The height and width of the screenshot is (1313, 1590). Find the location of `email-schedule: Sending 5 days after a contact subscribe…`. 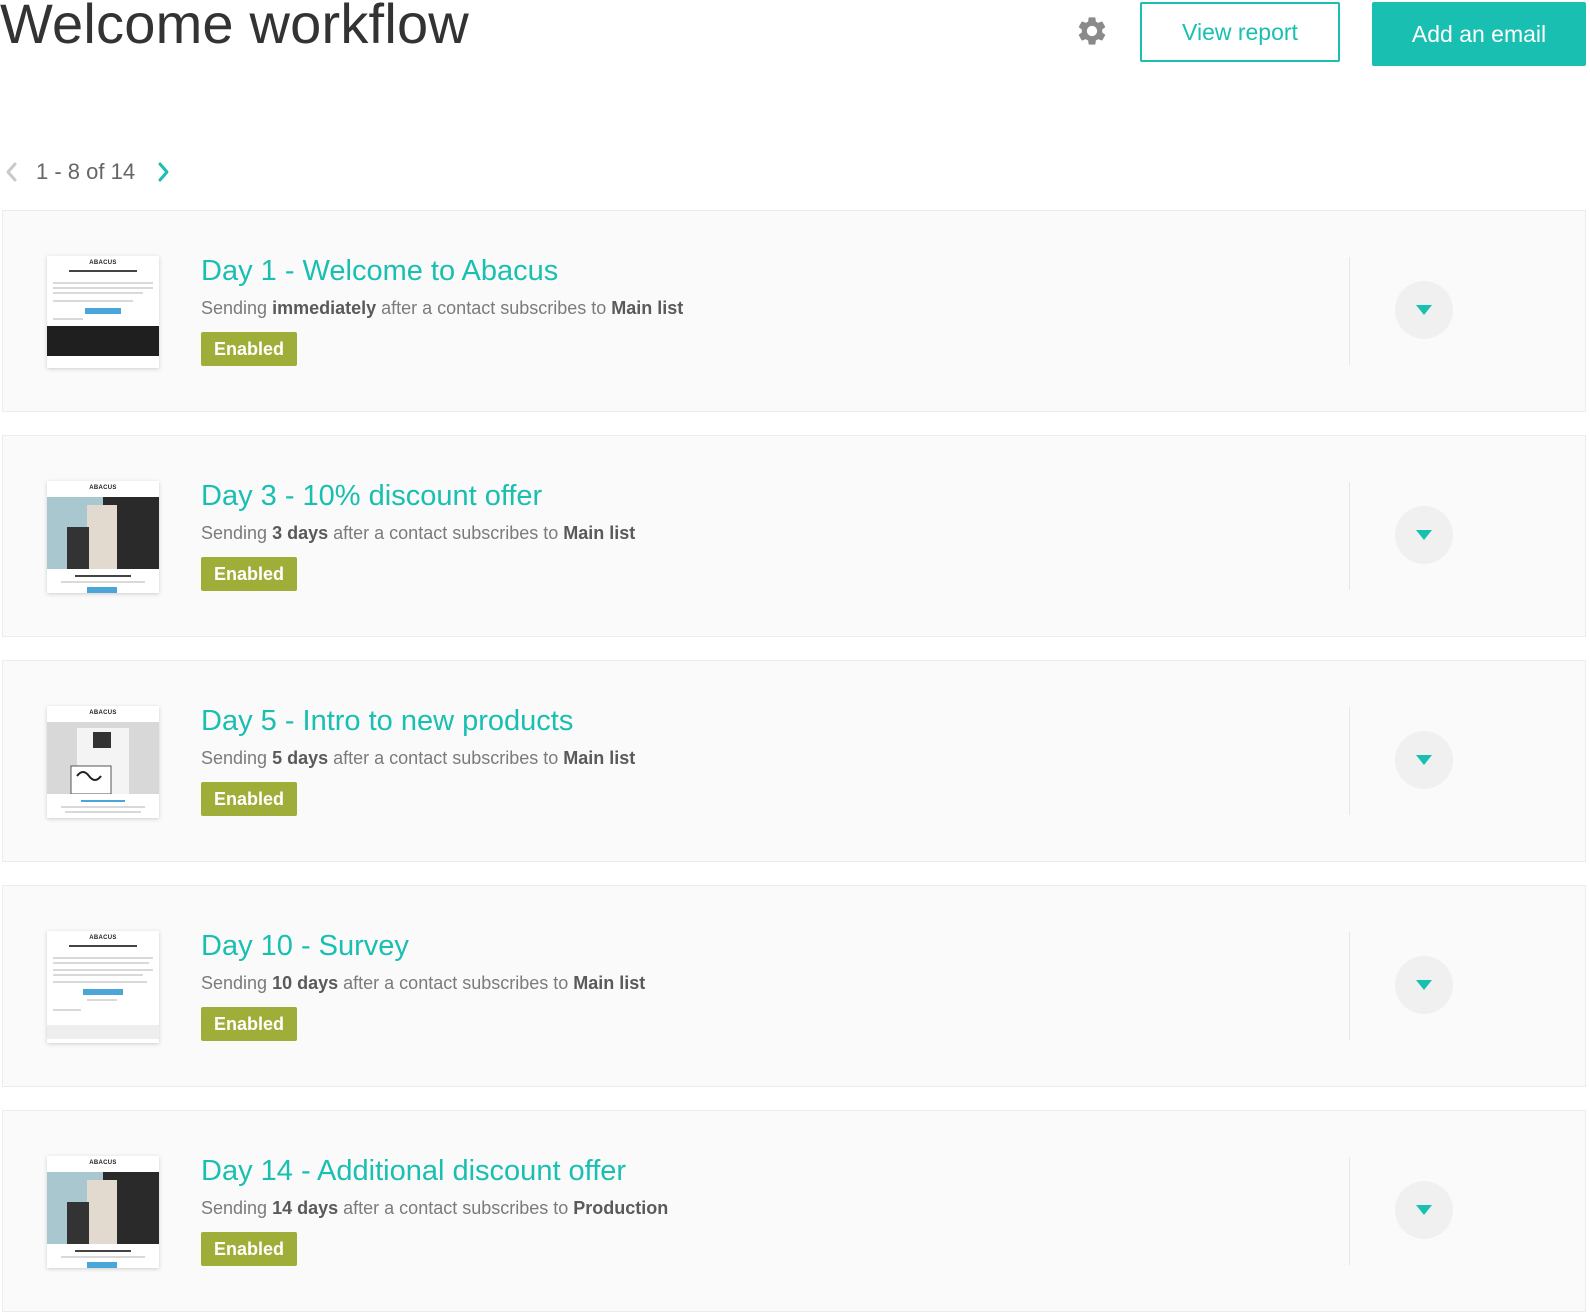

email-schedule: Sending 5 days after a contact subscribe… is located at coordinates (418, 758).